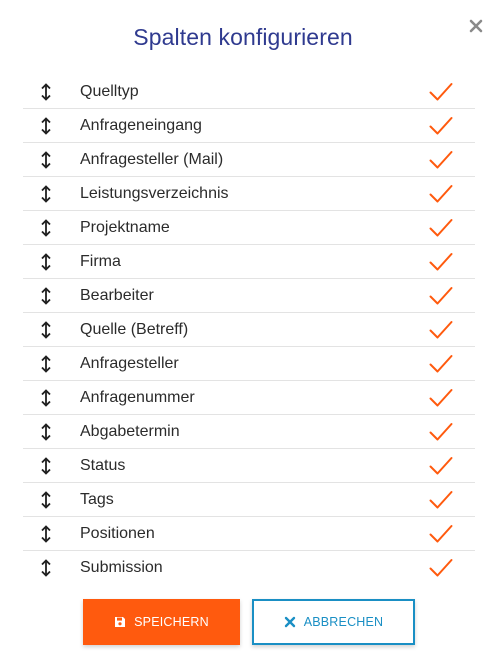 This screenshot has height=666, width=498. Describe the element at coordinates (100, 261) in the screenshot. I see `column-label: Firma` at that location.